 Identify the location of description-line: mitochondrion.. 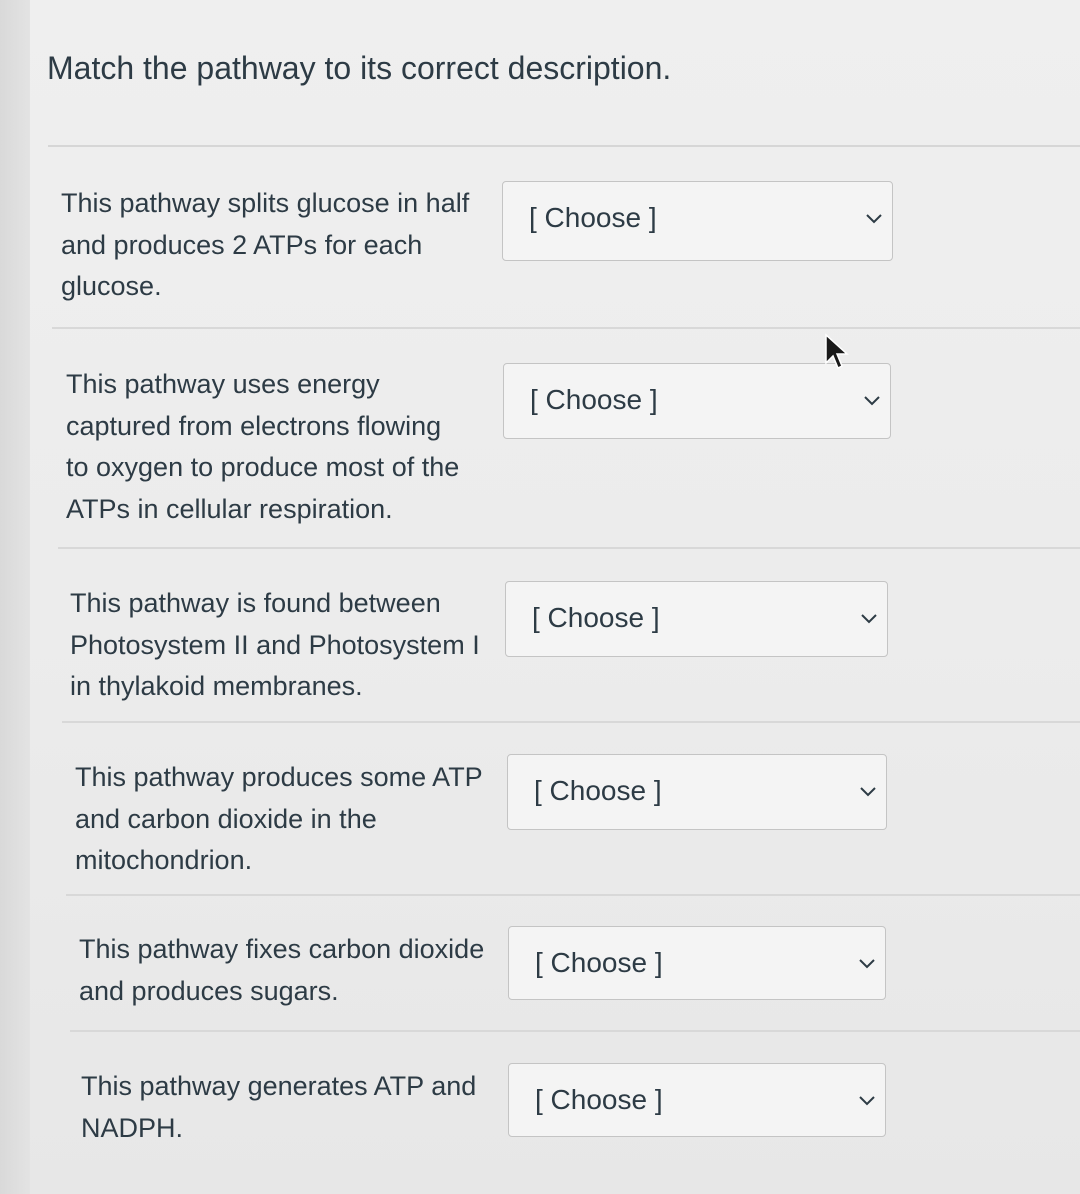
(164, 860).